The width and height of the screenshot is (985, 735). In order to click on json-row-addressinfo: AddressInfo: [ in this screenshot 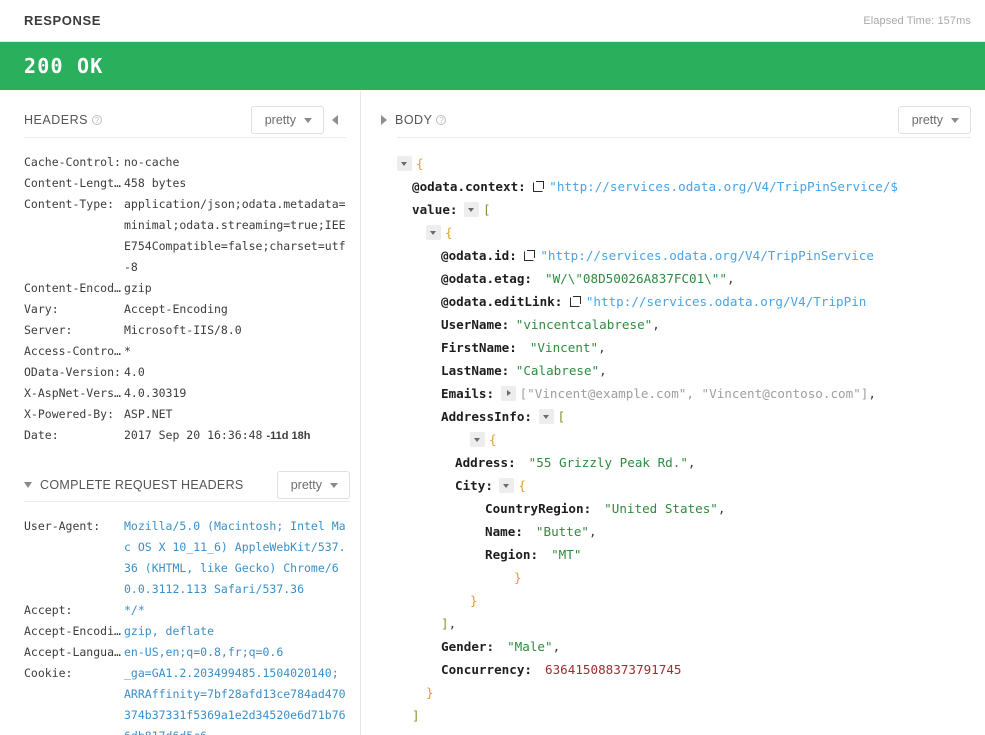, I will do `click(691, 416)`.